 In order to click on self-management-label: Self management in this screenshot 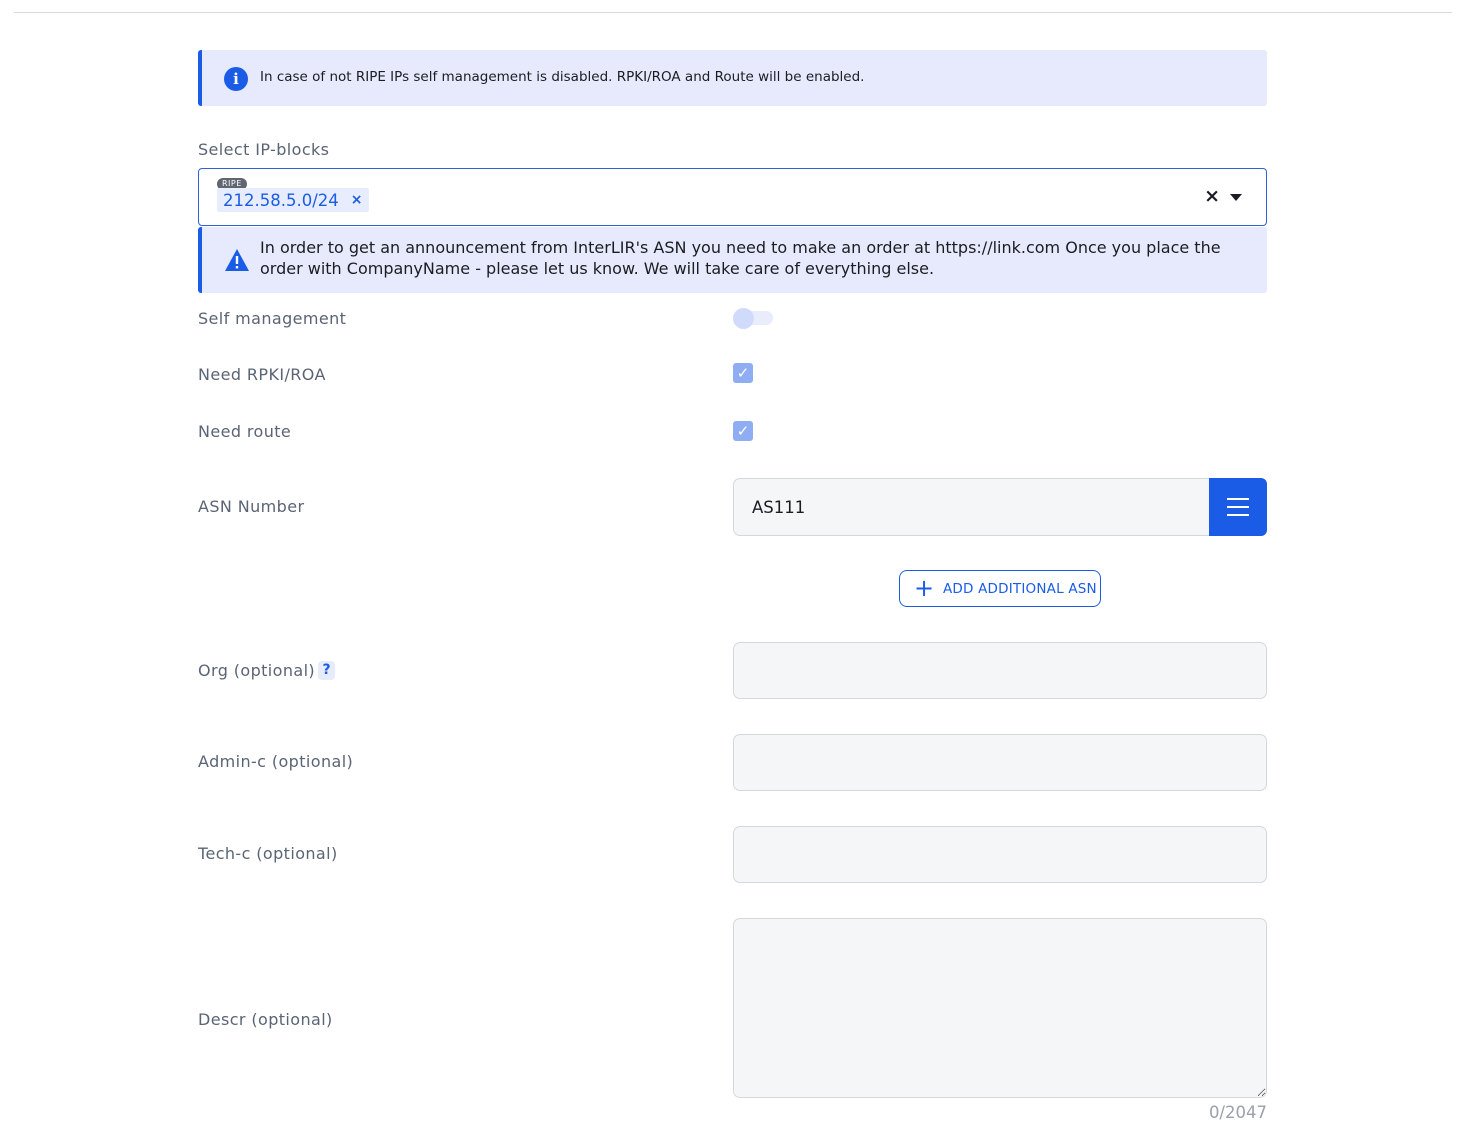, I will do `click(272, 318)`.